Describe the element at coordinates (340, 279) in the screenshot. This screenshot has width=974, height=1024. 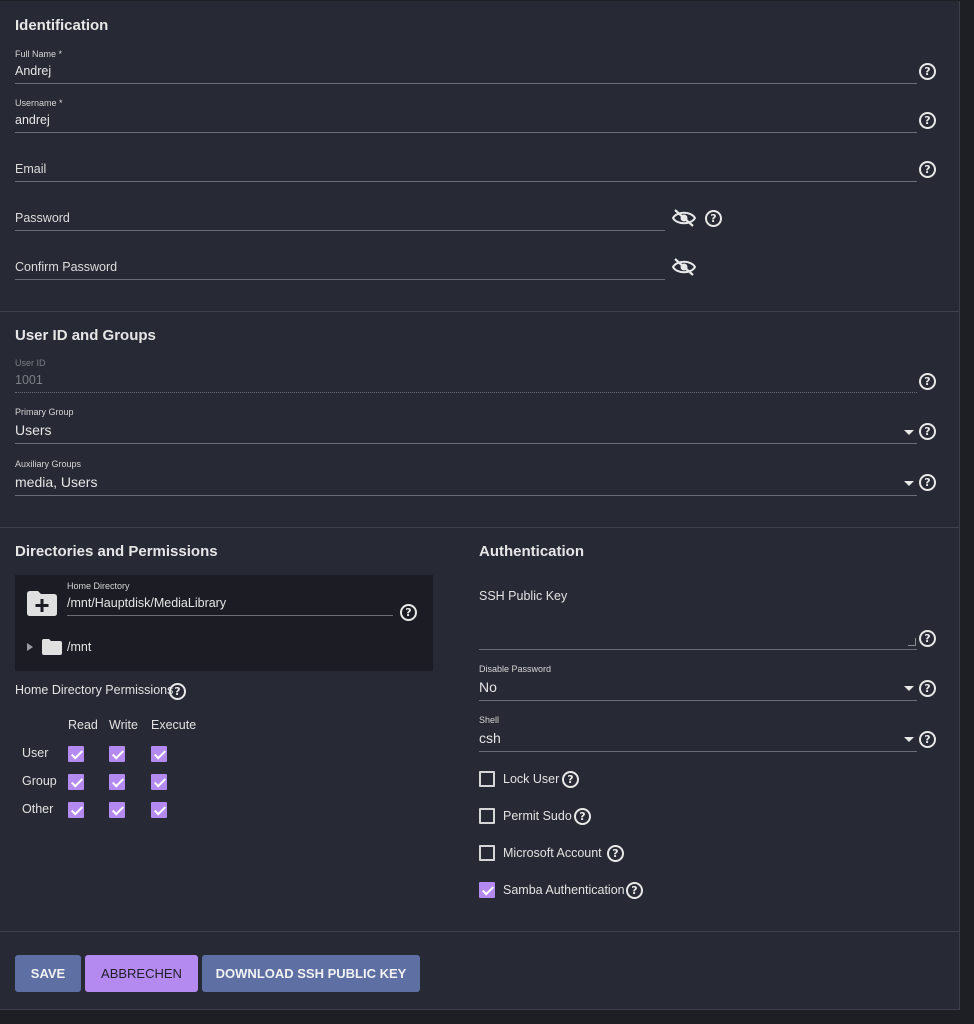
I see `confirm-password-underline` at that location.